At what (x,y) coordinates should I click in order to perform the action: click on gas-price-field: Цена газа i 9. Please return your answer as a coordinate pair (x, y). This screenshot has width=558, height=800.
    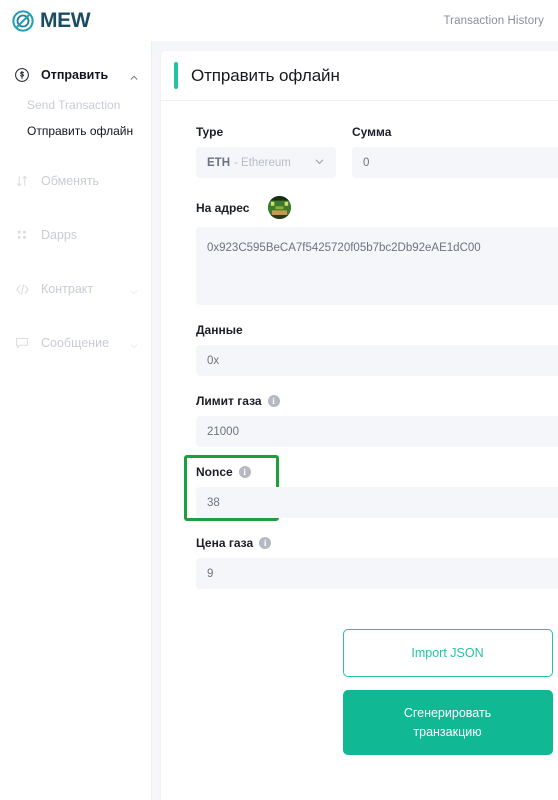
    Looking at the image, I should click on (377, 562).